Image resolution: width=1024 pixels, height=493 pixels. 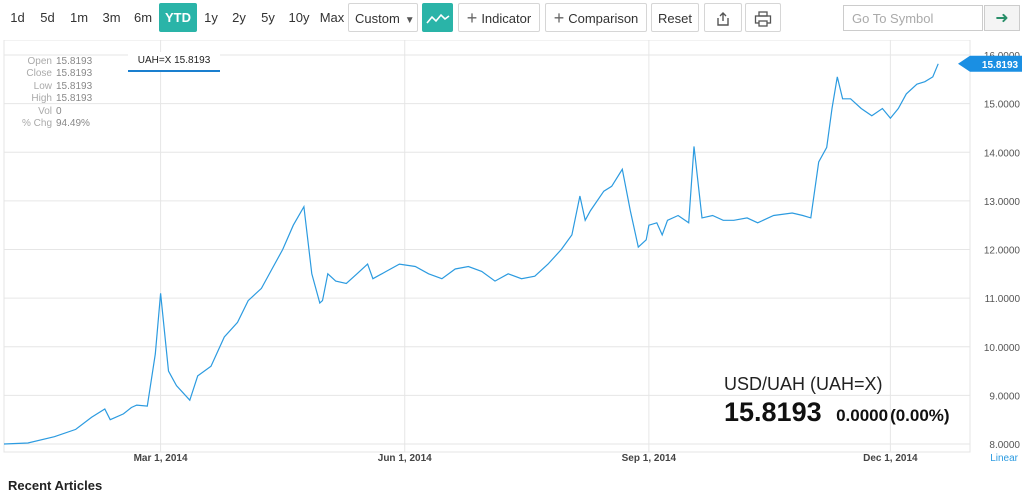 What do you see at coordinates (178, 17) in the screenshot?
I see `range-button-ytd: YTD` at bounding box center [178, 17].